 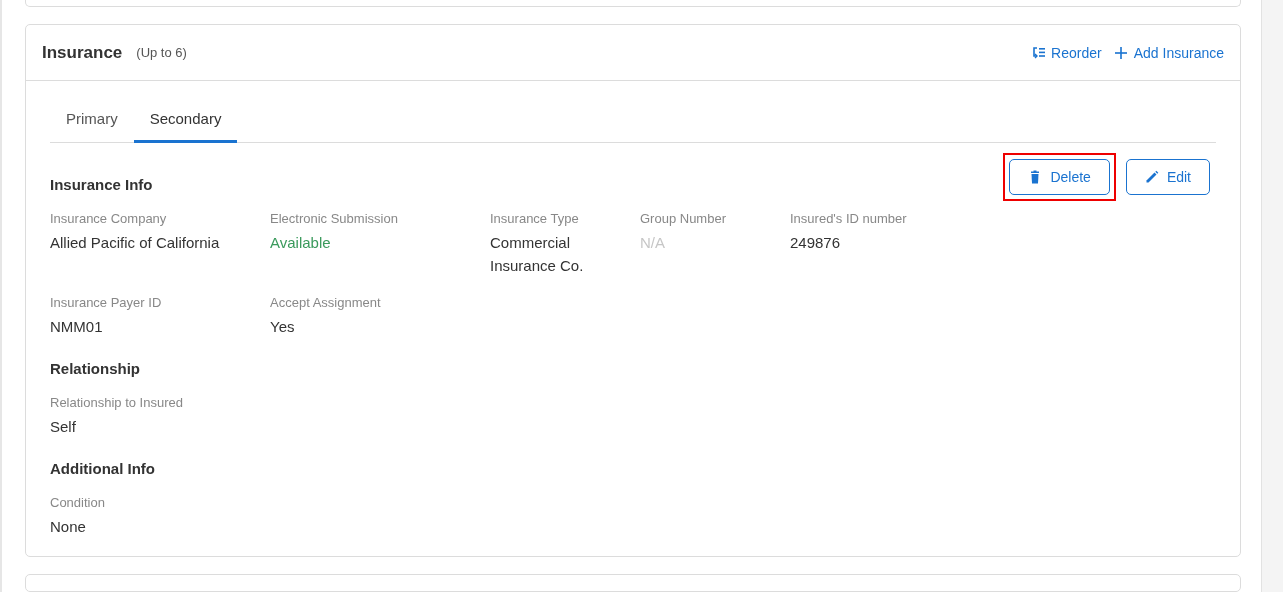 I want to click on field-label: Electronic Submission, so click(x=334, y=219).